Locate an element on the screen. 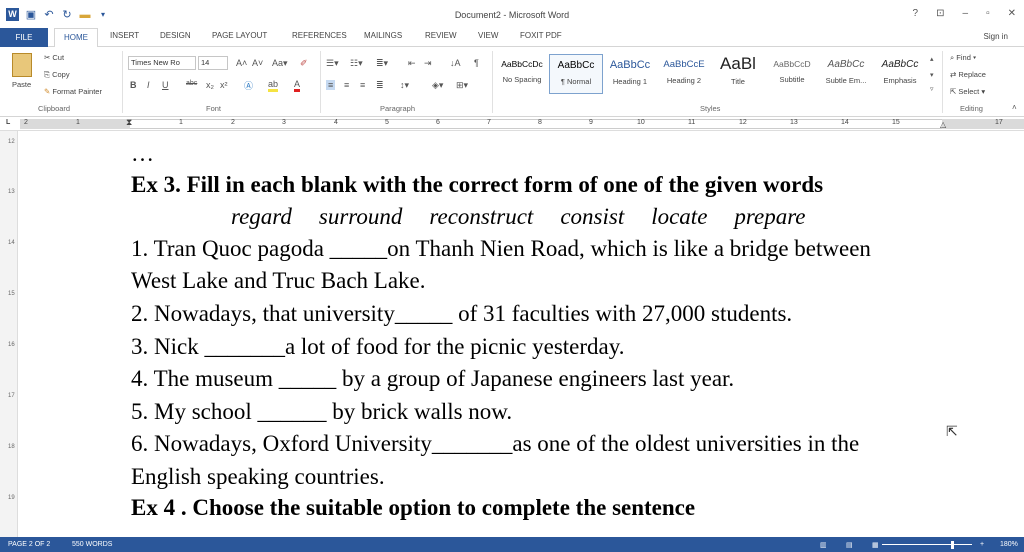  ruler-number: 2 is located at coordinates (233, 122).